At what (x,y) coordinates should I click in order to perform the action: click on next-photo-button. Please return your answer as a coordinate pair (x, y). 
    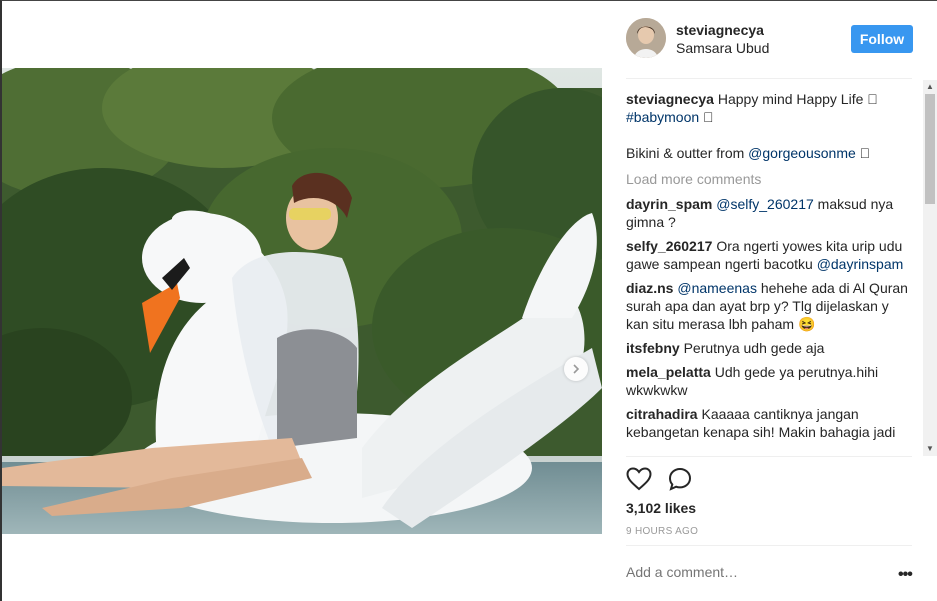
    Looking at the image, I should click on (576, 369).